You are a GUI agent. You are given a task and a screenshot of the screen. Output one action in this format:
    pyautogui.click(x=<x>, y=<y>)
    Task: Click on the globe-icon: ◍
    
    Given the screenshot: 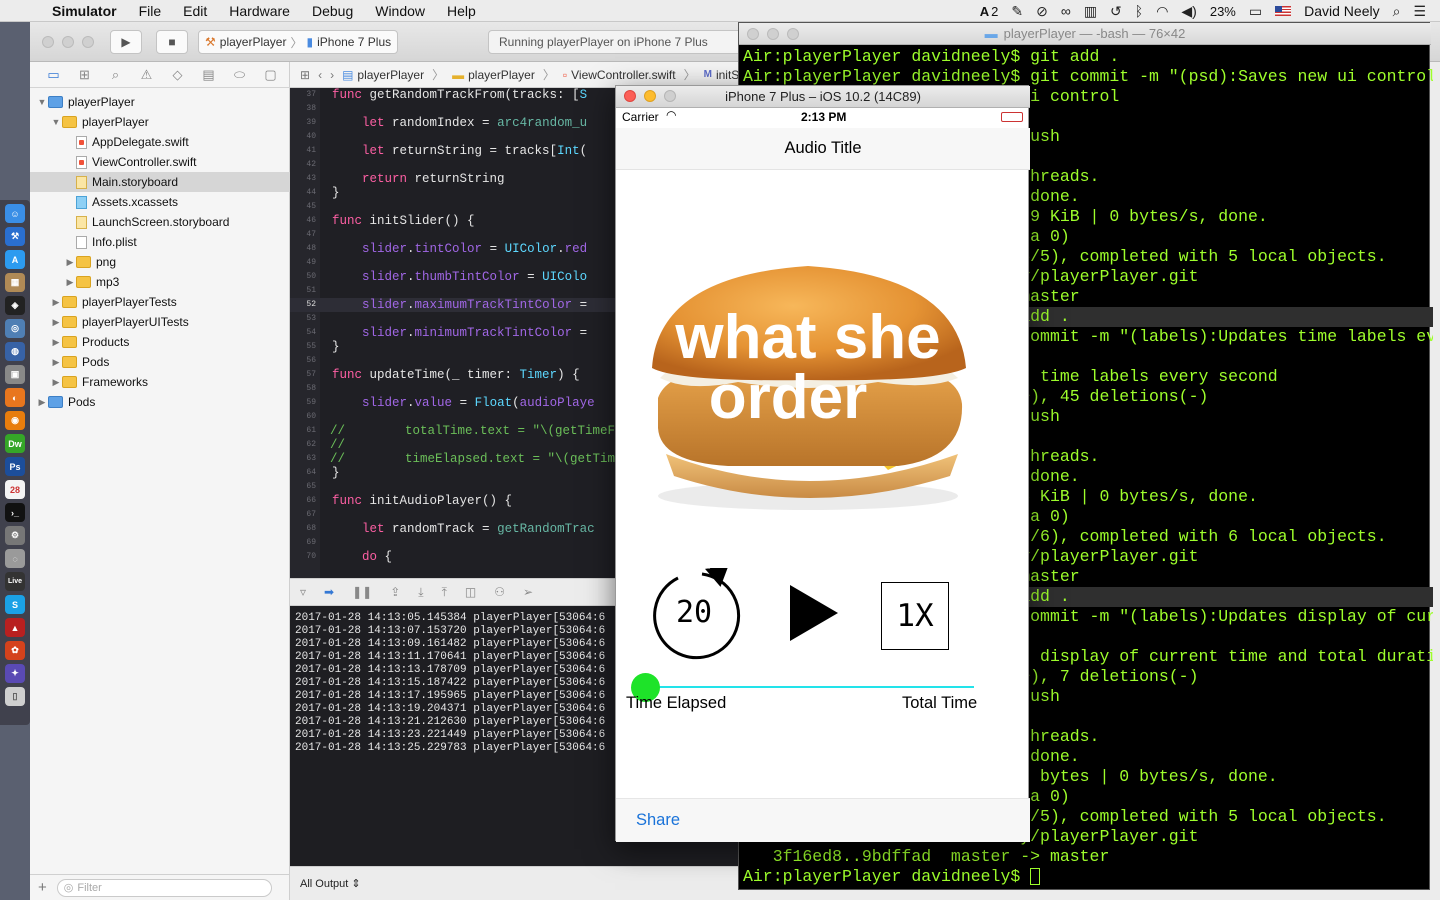 What is the action you would take?
    pyautogui.click(x=15, y=351)
    